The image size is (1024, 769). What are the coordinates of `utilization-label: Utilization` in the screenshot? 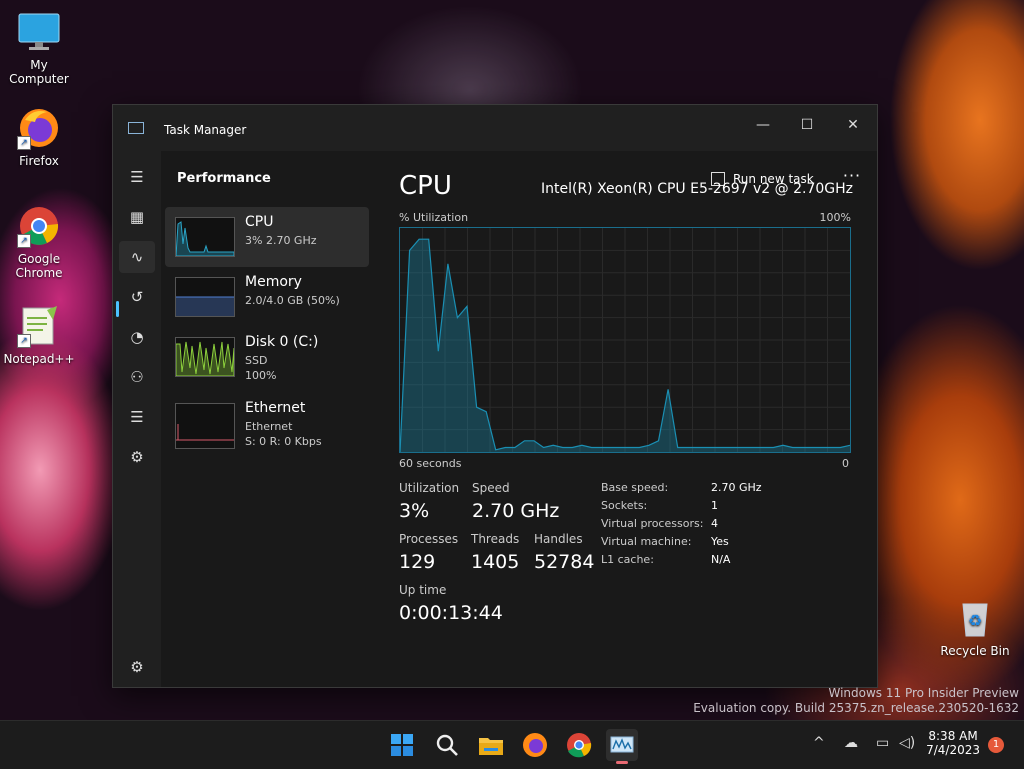 It's located at (429, 488).